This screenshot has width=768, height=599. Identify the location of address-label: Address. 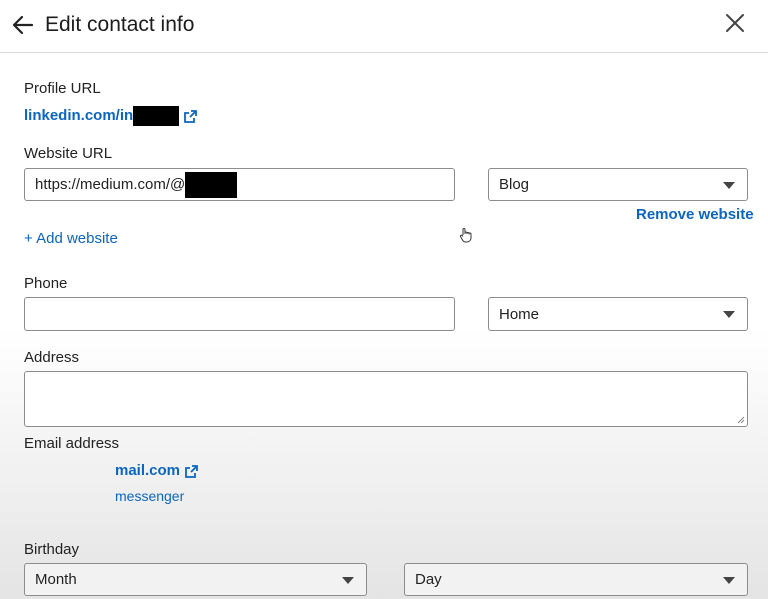
(52, 357).